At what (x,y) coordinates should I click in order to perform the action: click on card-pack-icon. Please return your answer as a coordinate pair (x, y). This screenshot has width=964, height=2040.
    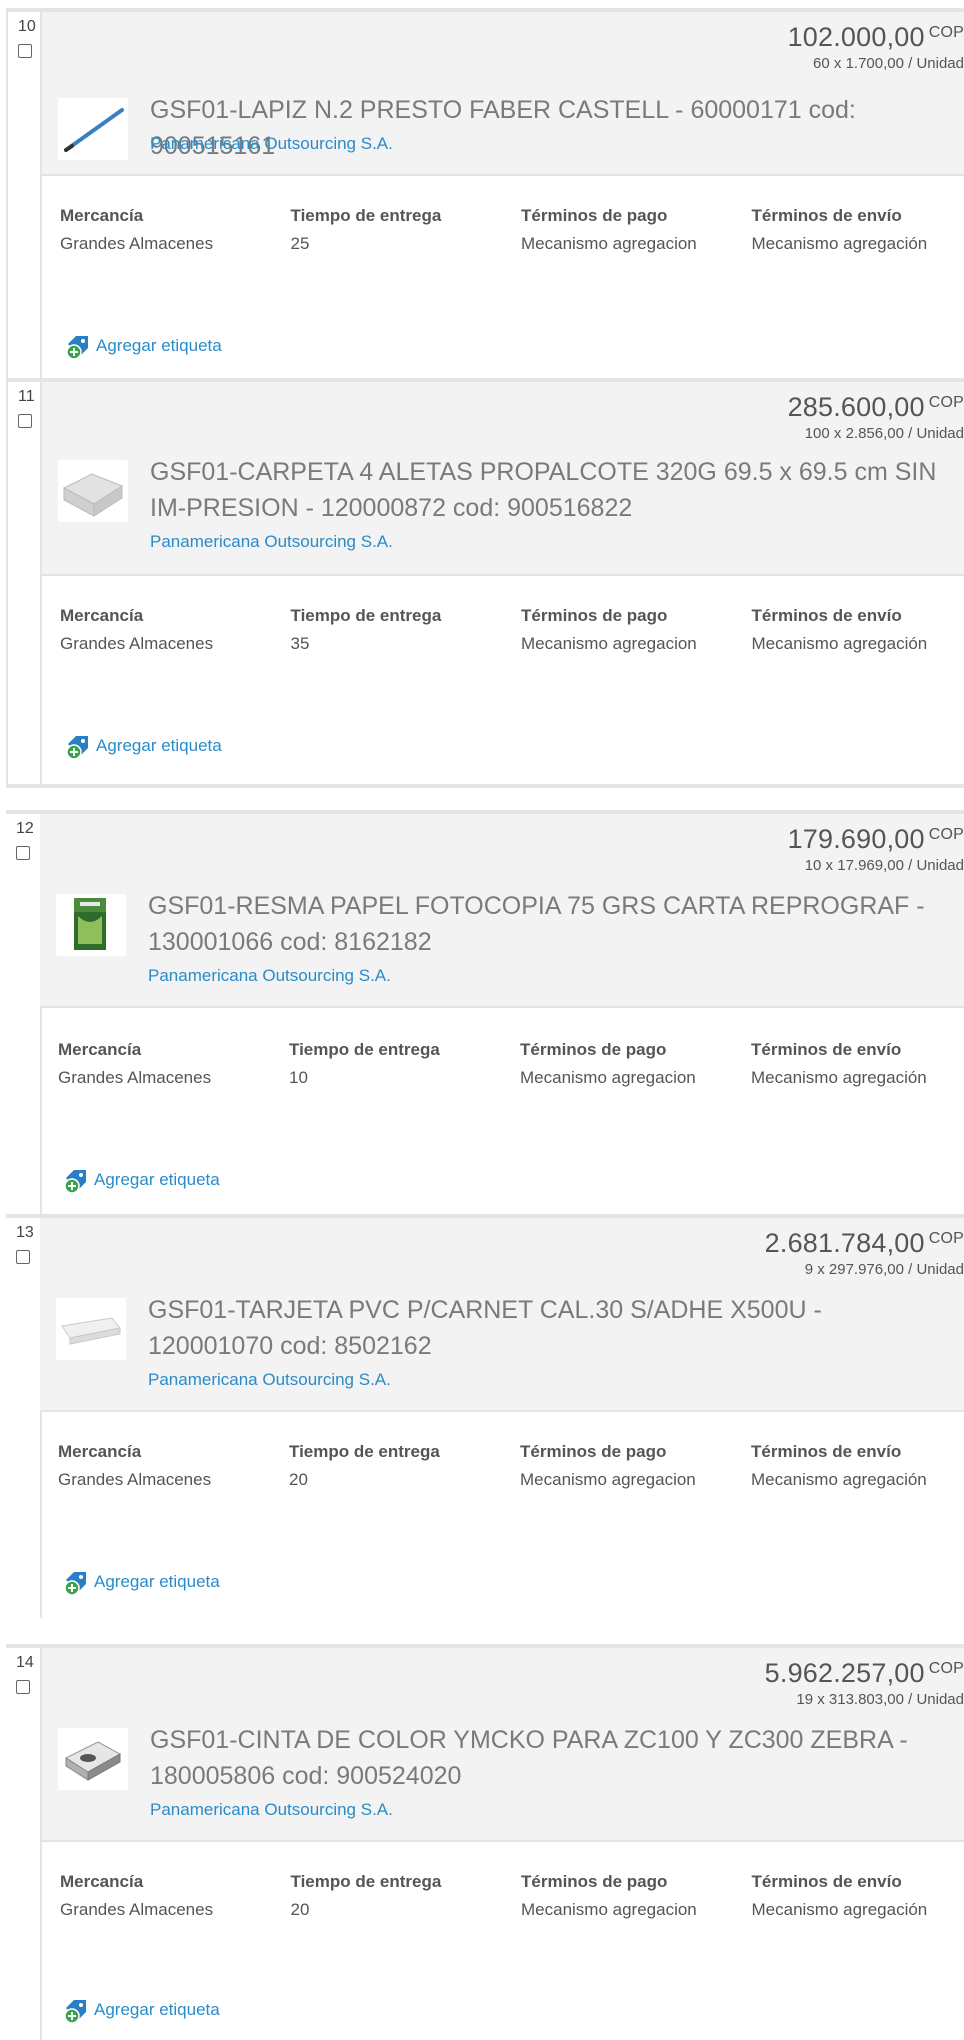
    Looking at the image, I should click on (91, 1329).